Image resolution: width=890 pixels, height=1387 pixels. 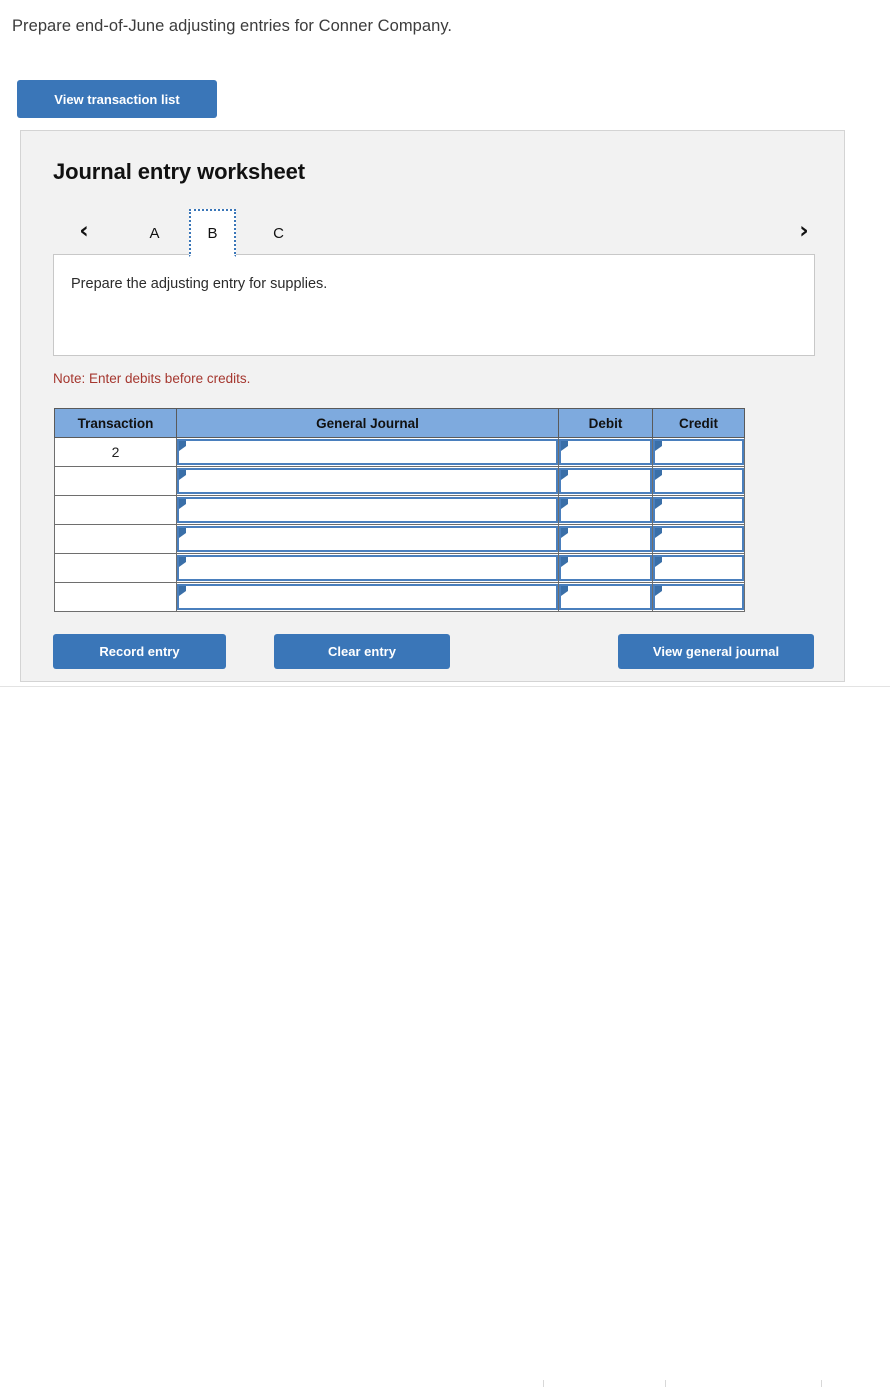 I want to click on tab-c: C, so click(x=278, y=233).